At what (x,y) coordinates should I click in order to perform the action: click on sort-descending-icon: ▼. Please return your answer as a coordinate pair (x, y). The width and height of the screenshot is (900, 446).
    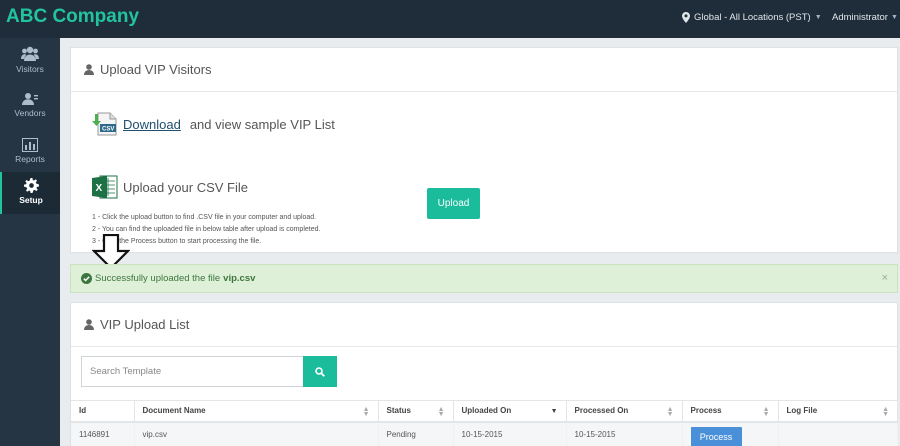
    Looking at the image, I should click on (554, 411).